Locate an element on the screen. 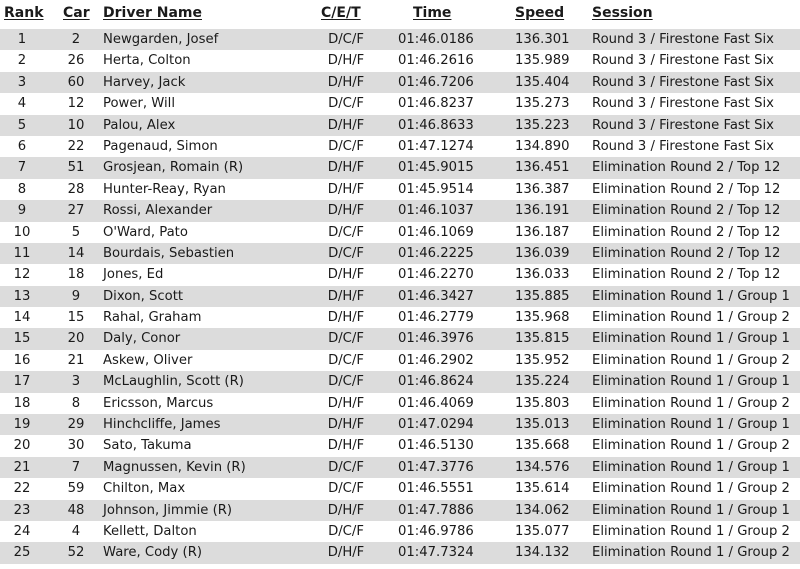 This screenshot has width=800, height=569. cell-speed: 134.062 is located at coordinates (542, 510).